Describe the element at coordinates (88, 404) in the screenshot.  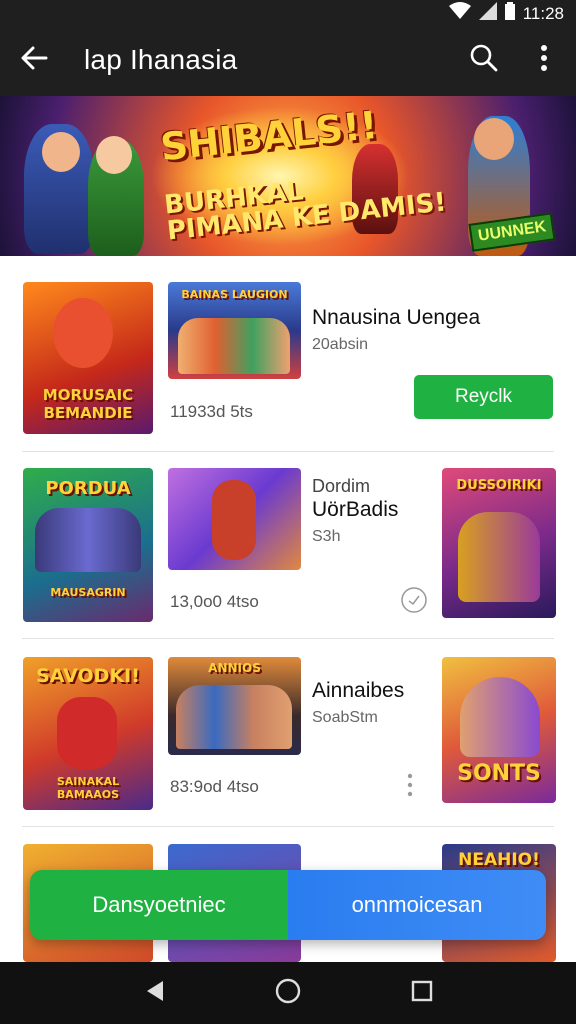
I see `thumb-title: MORUSAIC BEMANDIE` at that location.